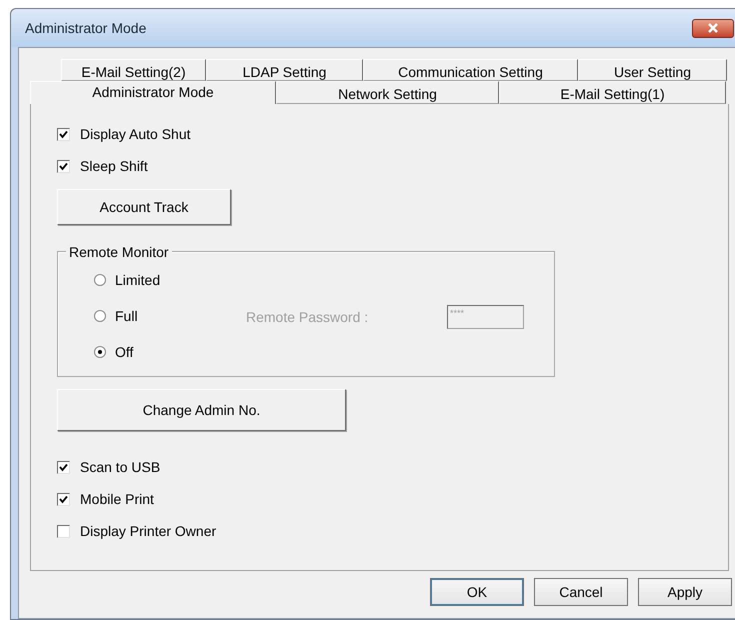 The image size is (735, 620). What do you see at coordinates (477, 592) in the screenshot?
I see `dialog-button: OK` at bounding box center [477, 592].